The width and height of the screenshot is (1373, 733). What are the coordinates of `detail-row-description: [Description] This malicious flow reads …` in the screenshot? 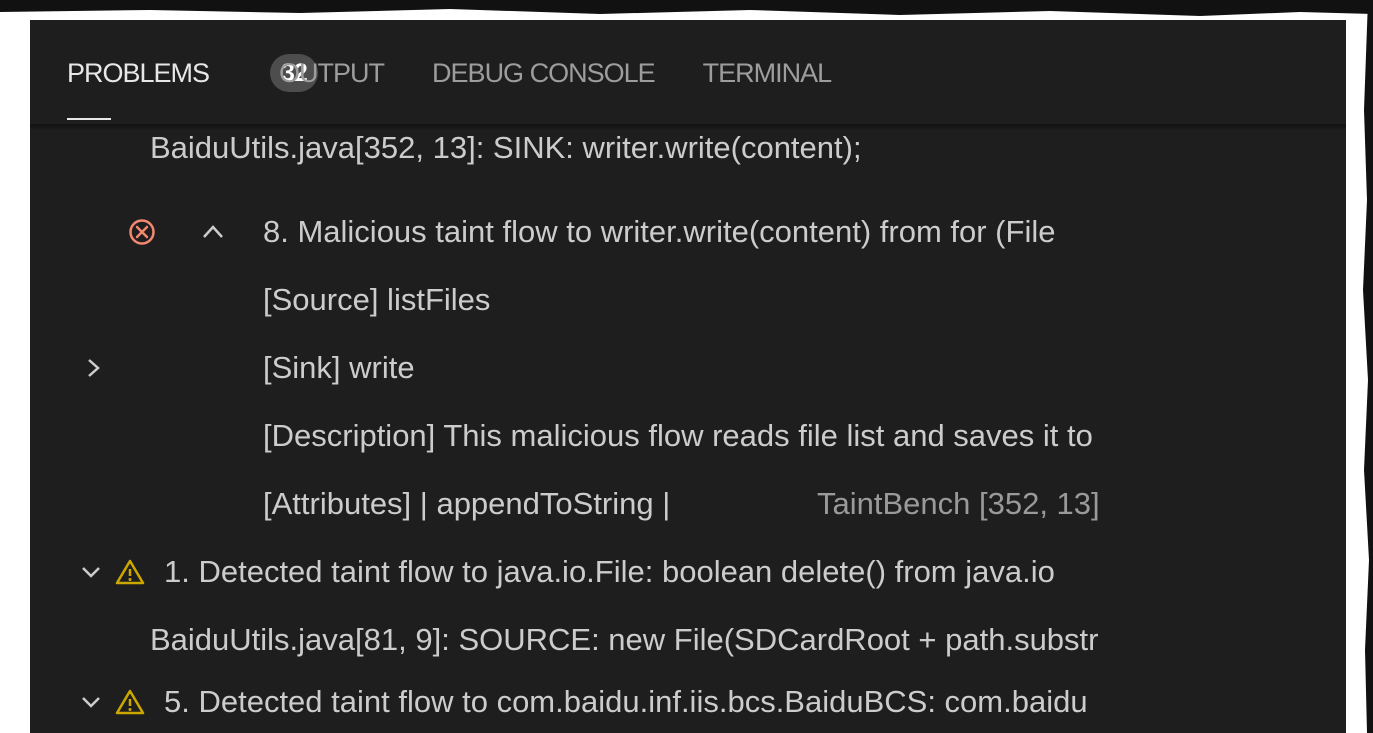 It's located at (688, 436).